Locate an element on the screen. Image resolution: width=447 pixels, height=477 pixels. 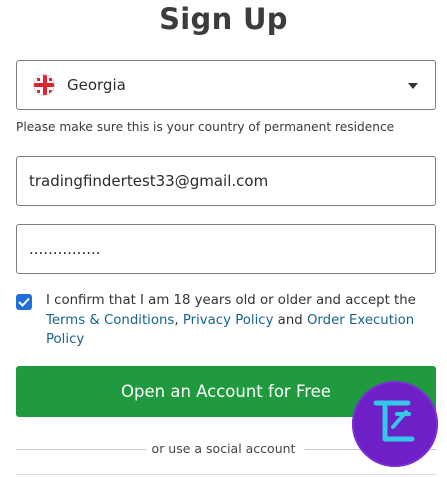
terms-link: Terms & Conditions is located at coordinates (110, 320).